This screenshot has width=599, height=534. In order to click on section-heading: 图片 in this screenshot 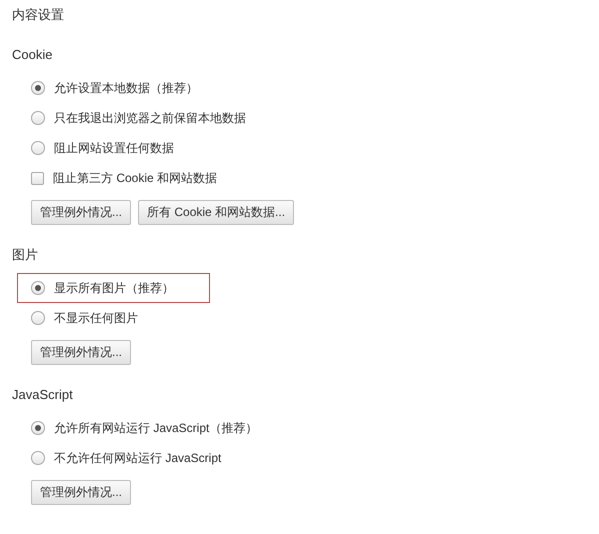, I will do `click(25, 255)`.